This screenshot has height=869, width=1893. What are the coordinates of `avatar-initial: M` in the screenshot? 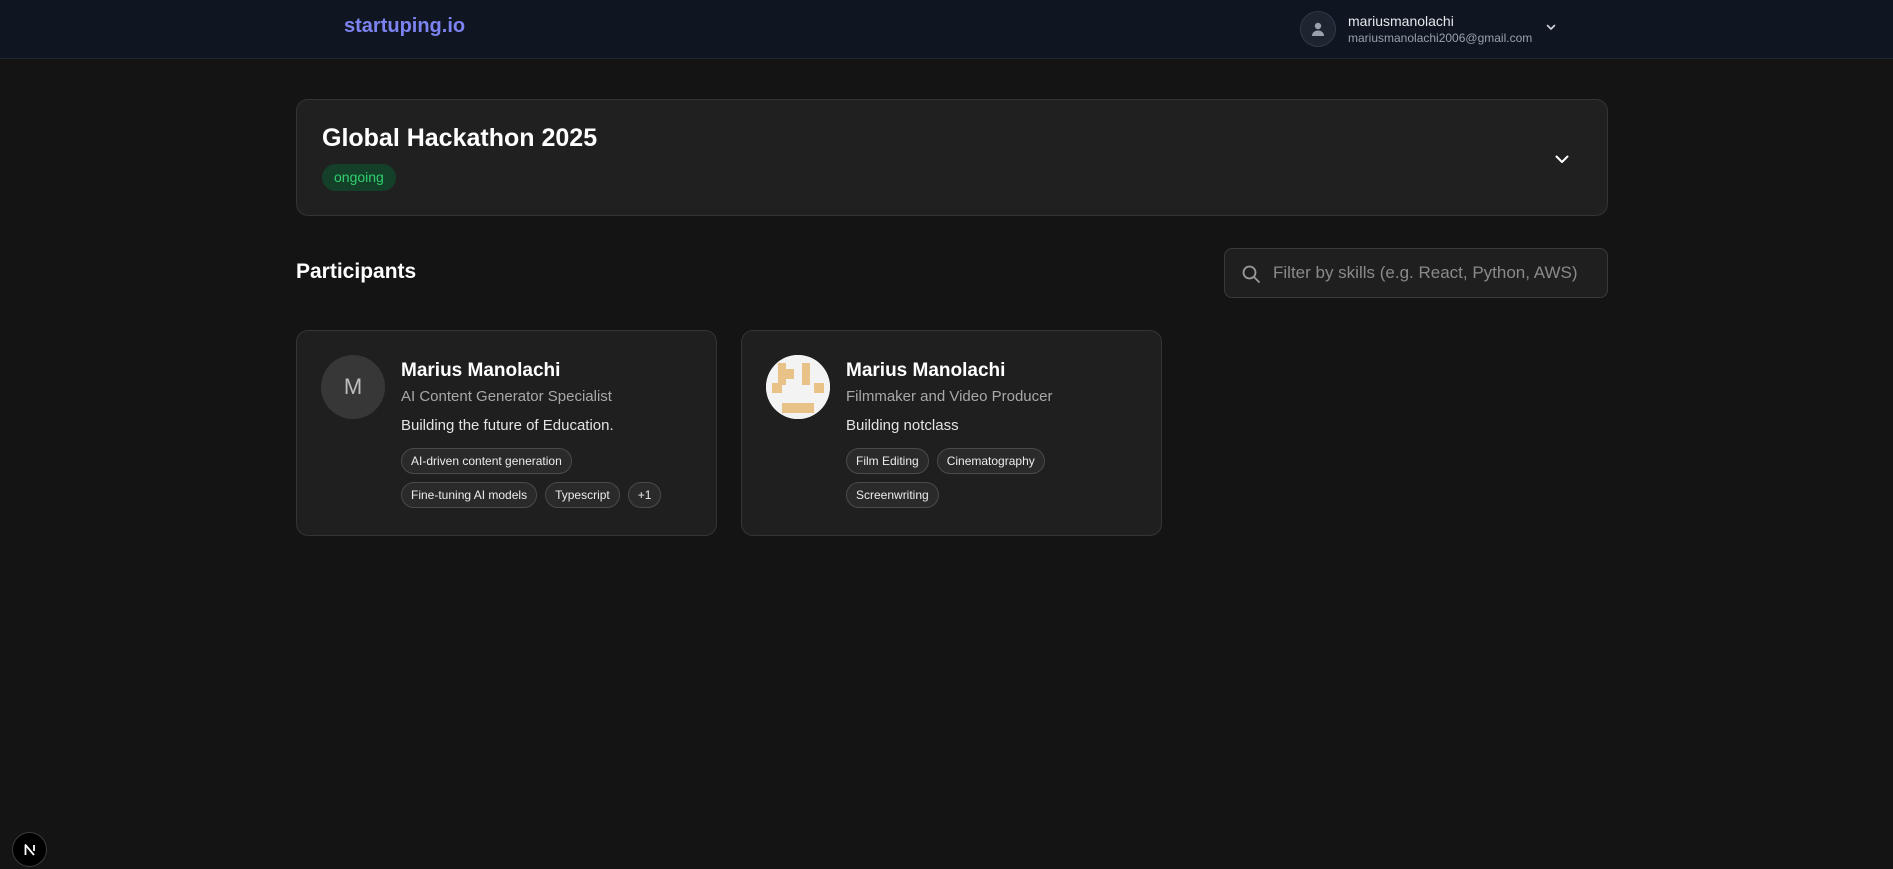 It's located at (353, 386).